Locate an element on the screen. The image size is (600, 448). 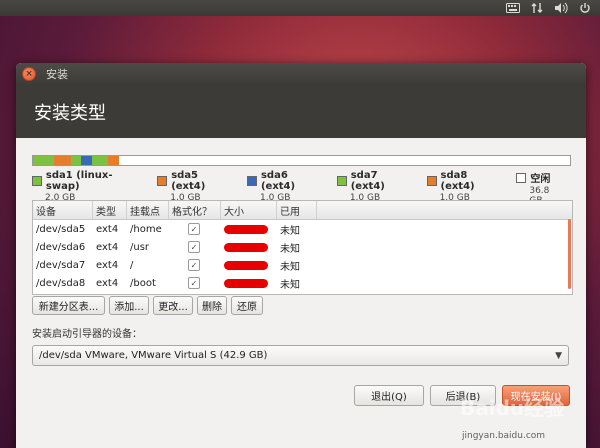
col-type: 类型 is located at coordinates (110, 210).